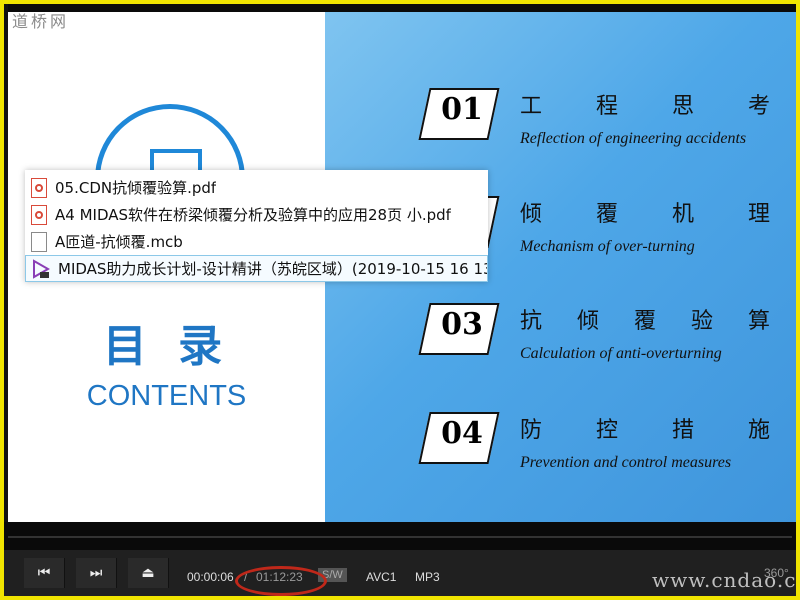  I want to click on file-name: 05.CDN抗倾覆验算.pdf, so click(136, 188).